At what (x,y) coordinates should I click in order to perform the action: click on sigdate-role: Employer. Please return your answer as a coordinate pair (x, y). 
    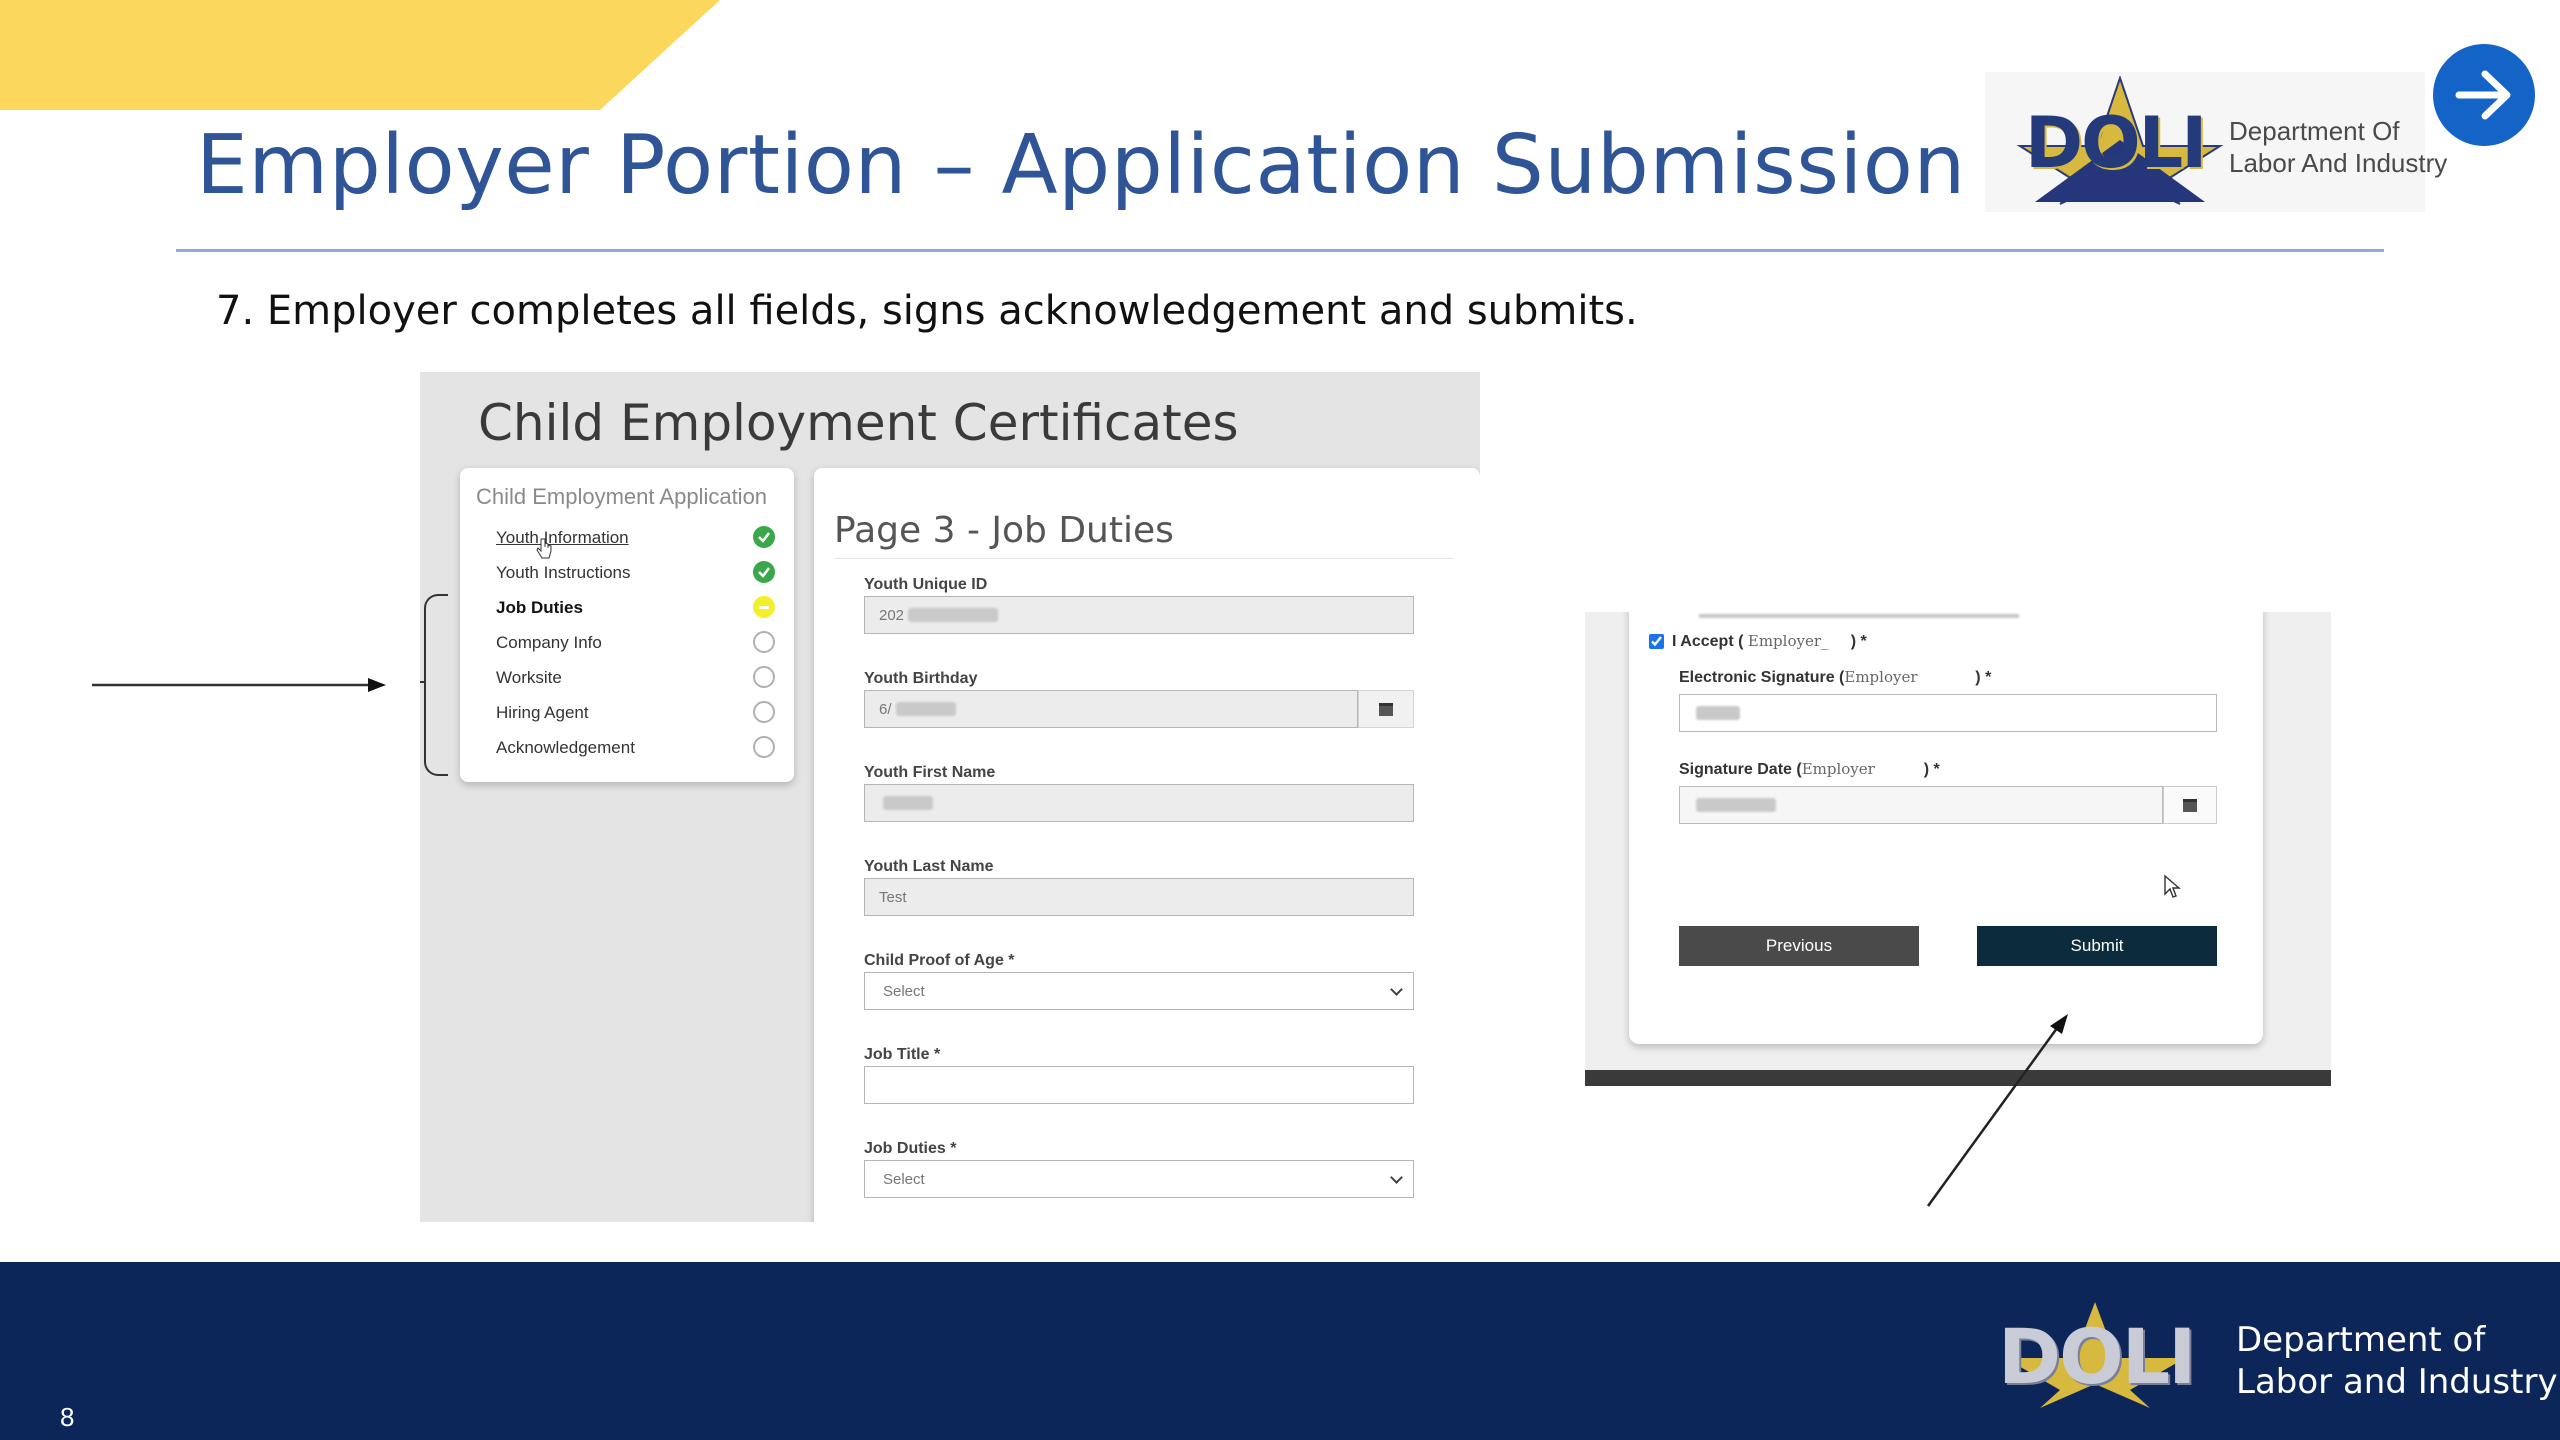
    Looking at the image, I should click on (1838, 769).